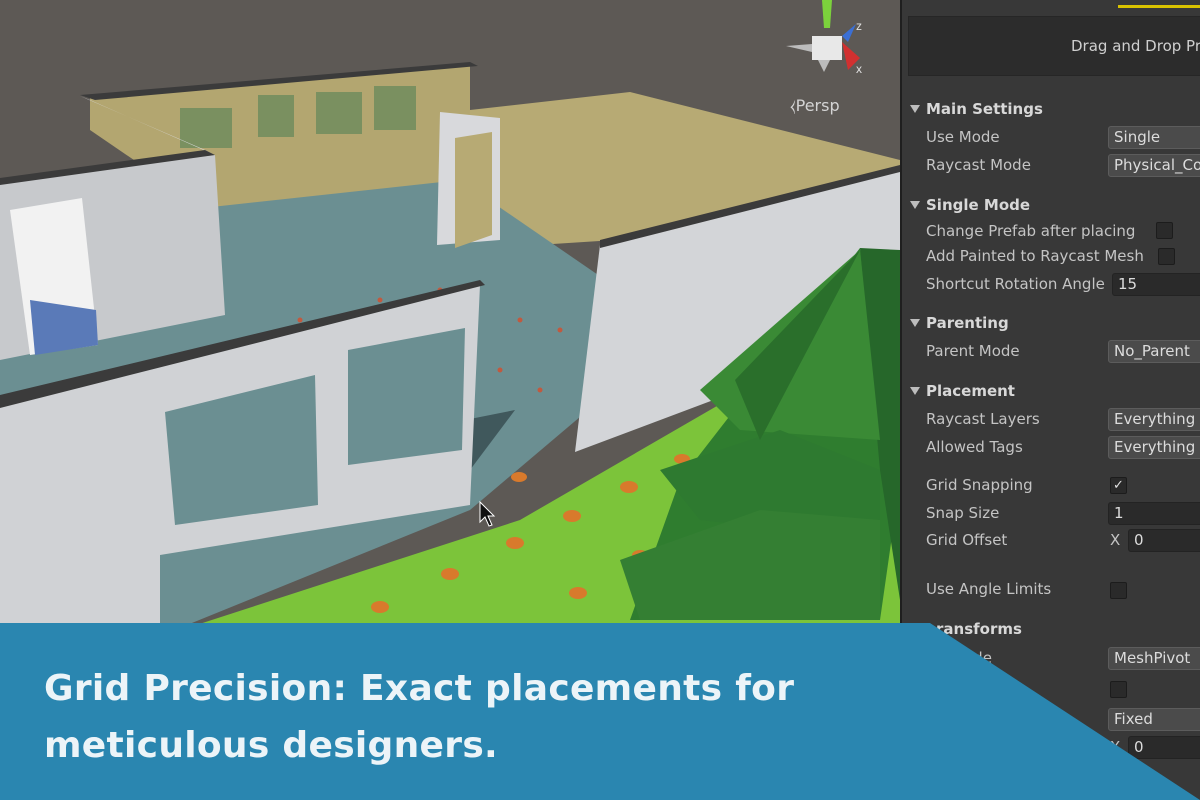  Describe the element at coordinates (989, 589) in the screenshot. I see `use-angle-limits-label: Use Angle Limits` at that location.